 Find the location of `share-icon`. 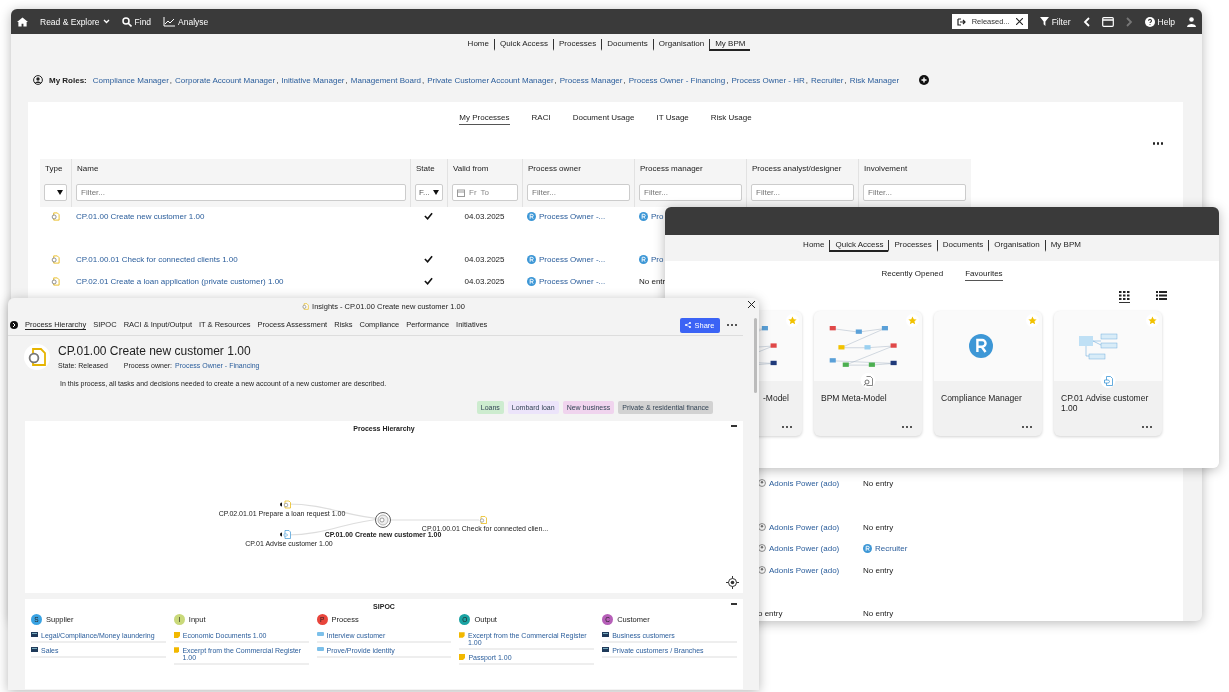

share-icon is located at coordinates (688, 325).